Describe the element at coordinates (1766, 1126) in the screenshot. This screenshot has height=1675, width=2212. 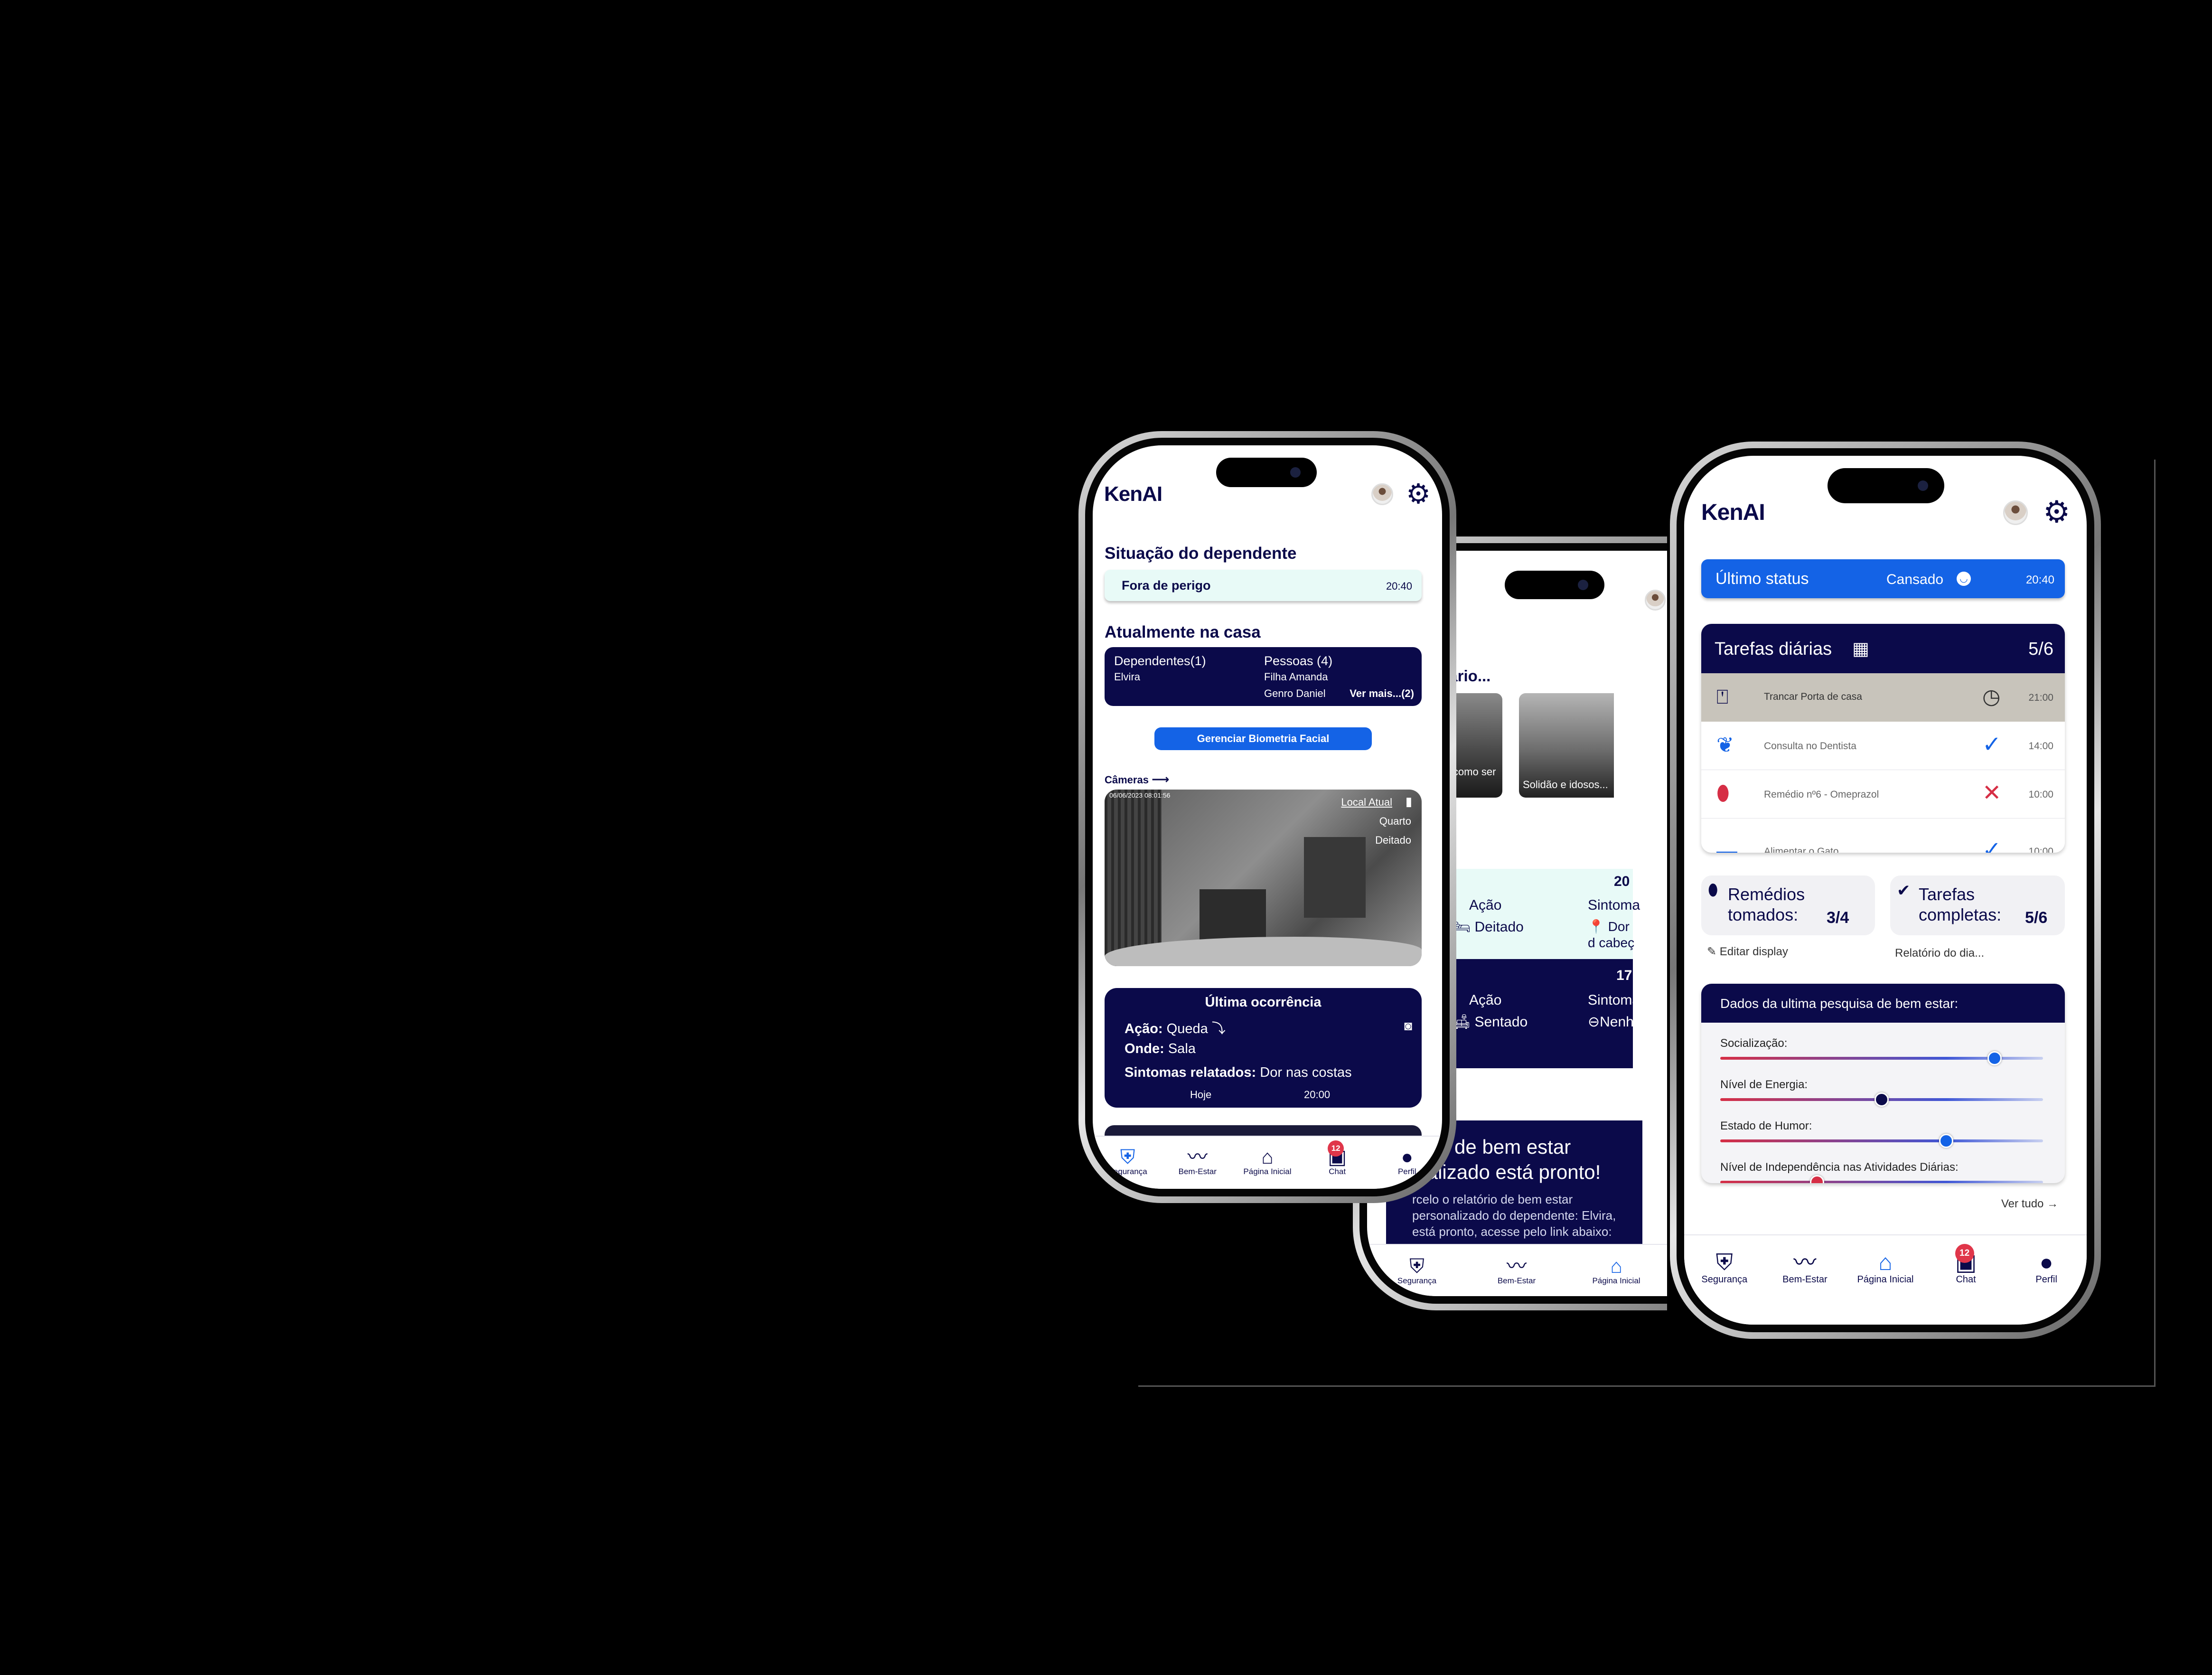
I see `survey-label: Estado de Humor:` at that location.